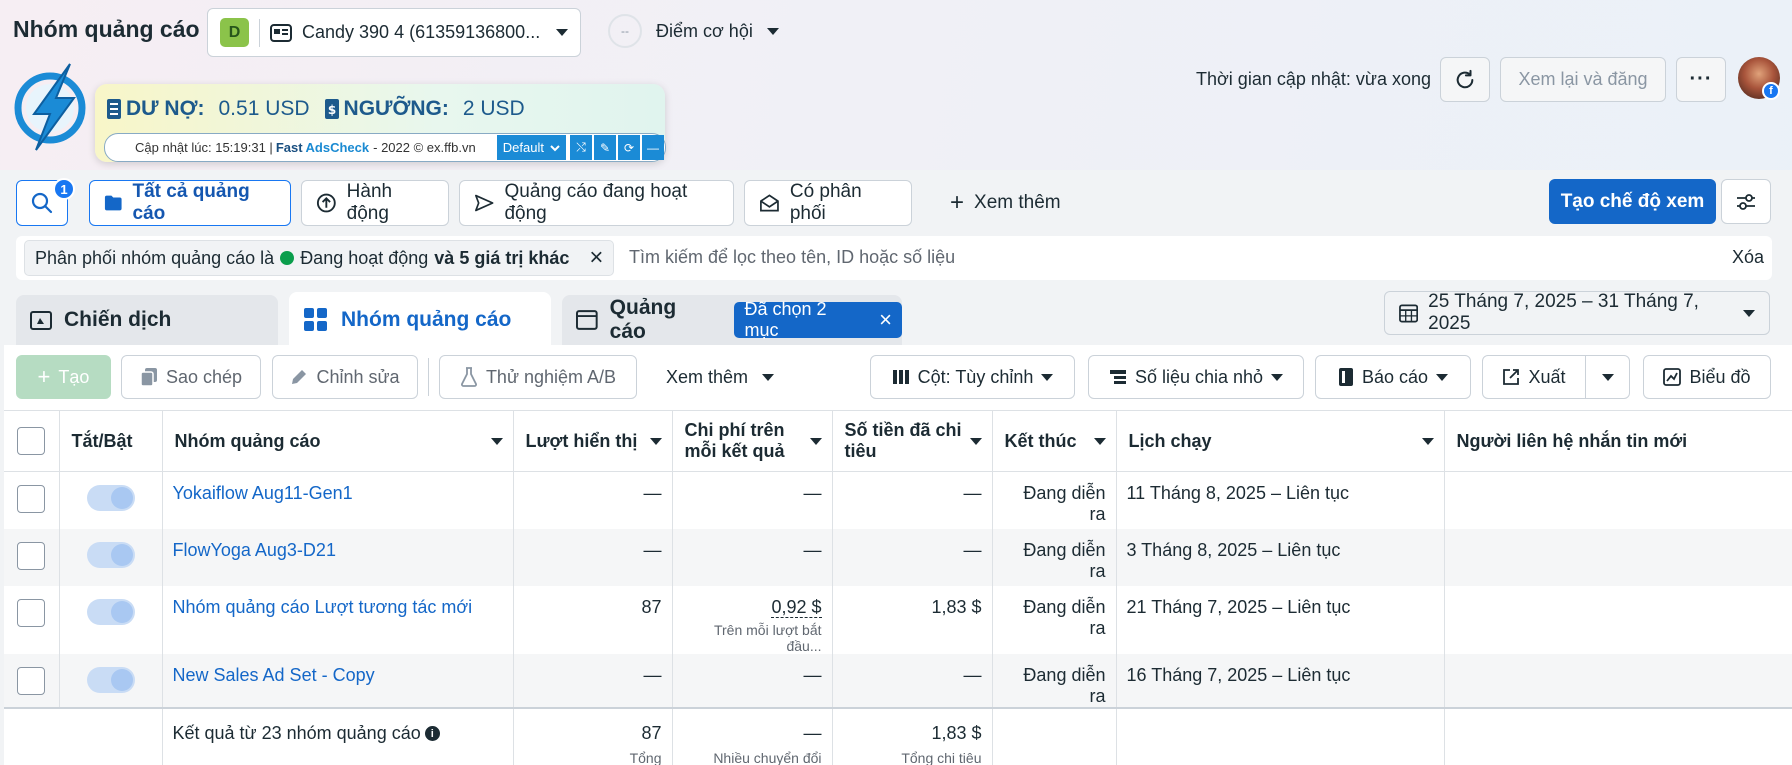  What do you see at coordinates (1607, 377) in the screenshot?
I see `export-dropdown-button` at bounding box center [1607, 377].